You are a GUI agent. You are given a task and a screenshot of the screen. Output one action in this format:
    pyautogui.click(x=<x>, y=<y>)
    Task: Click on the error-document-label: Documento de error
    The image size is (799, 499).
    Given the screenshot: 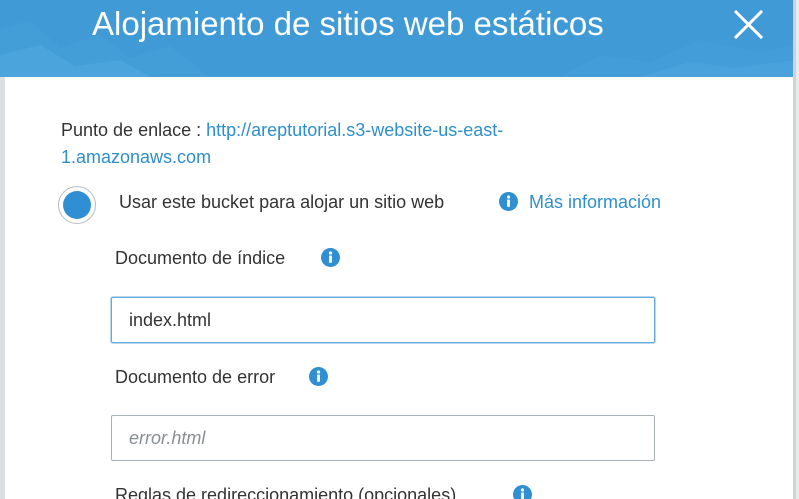 What is the action you would take?
    pyautogui.click(x=195, y=377)
    